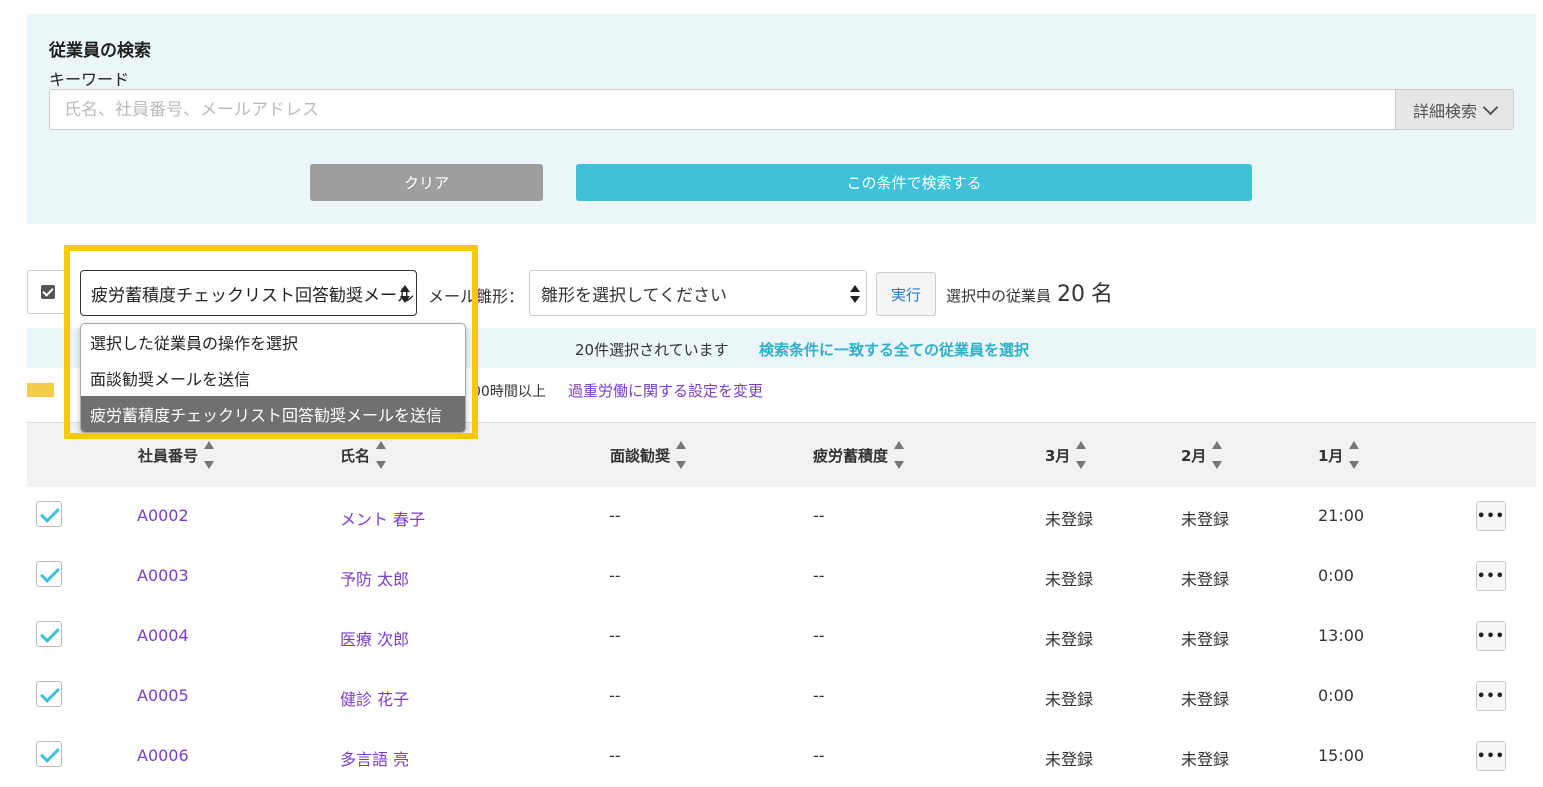 The width and height of the screenshot is (1543, 787). What do you see at coordinates (163, 755) in the screenshot?
I see `employee-id-link: A0006` at bounding box center [163, 755].